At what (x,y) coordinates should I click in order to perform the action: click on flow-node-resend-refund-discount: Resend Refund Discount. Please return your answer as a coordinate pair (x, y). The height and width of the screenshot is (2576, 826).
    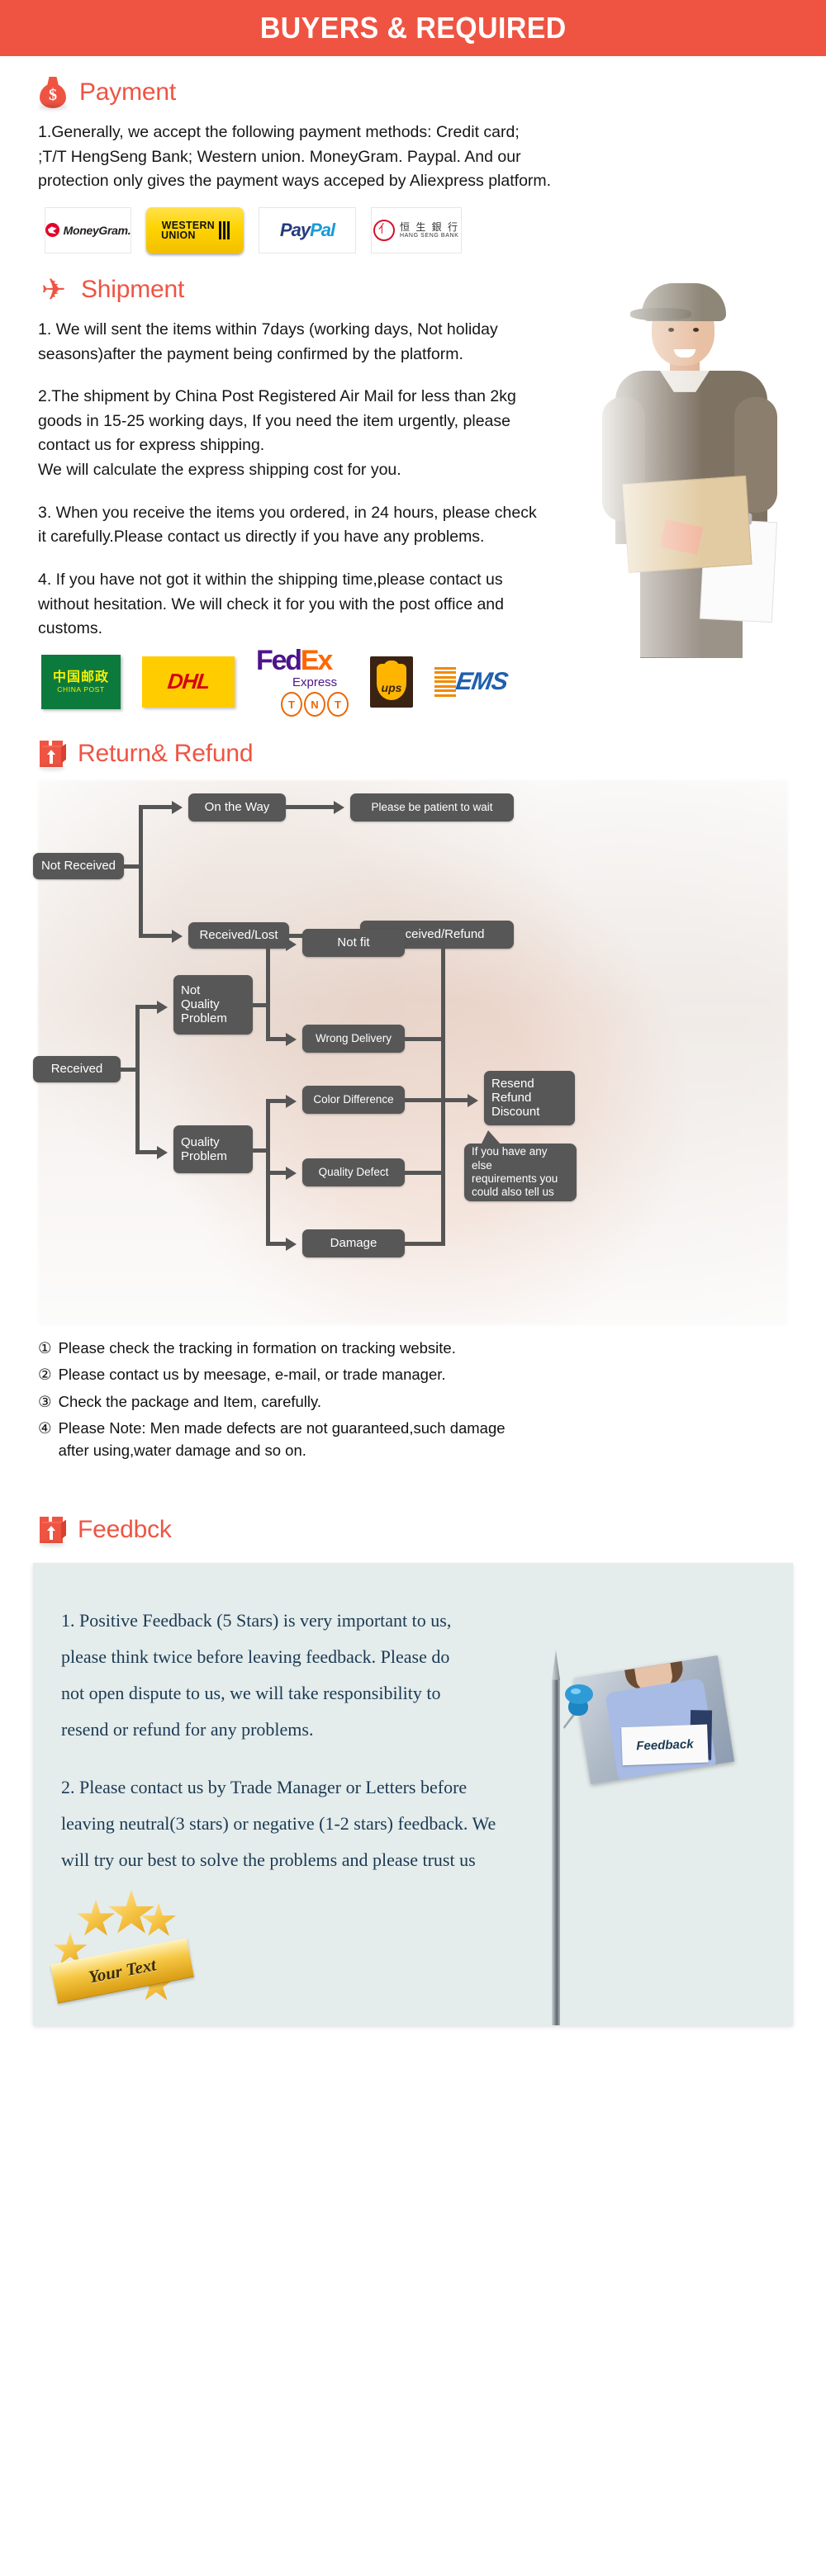
    Looking at the image, I should click on (529, 1097).